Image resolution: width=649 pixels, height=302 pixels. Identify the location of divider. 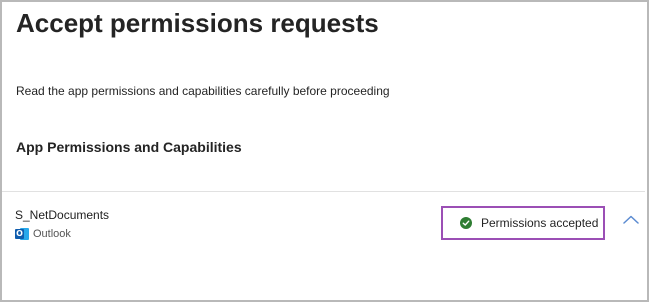
(323, 191).